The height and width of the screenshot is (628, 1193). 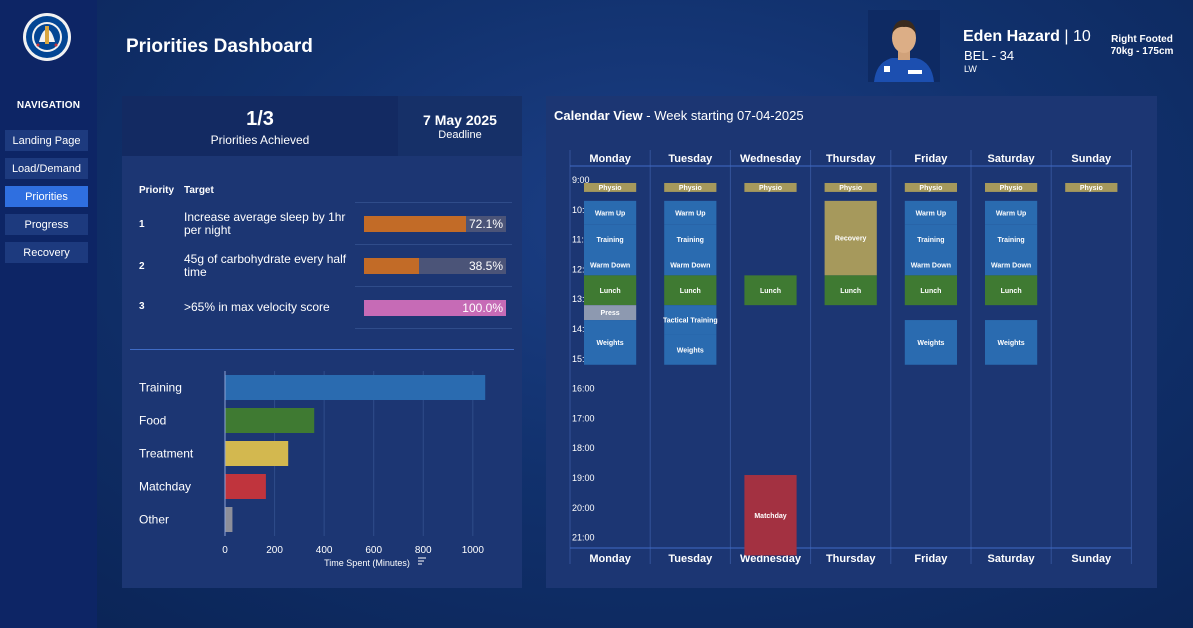 What do you see at coordinates (583, 508) in the screenshot?
I see `hour-label: 20:00` at bounding box center [583, 508].